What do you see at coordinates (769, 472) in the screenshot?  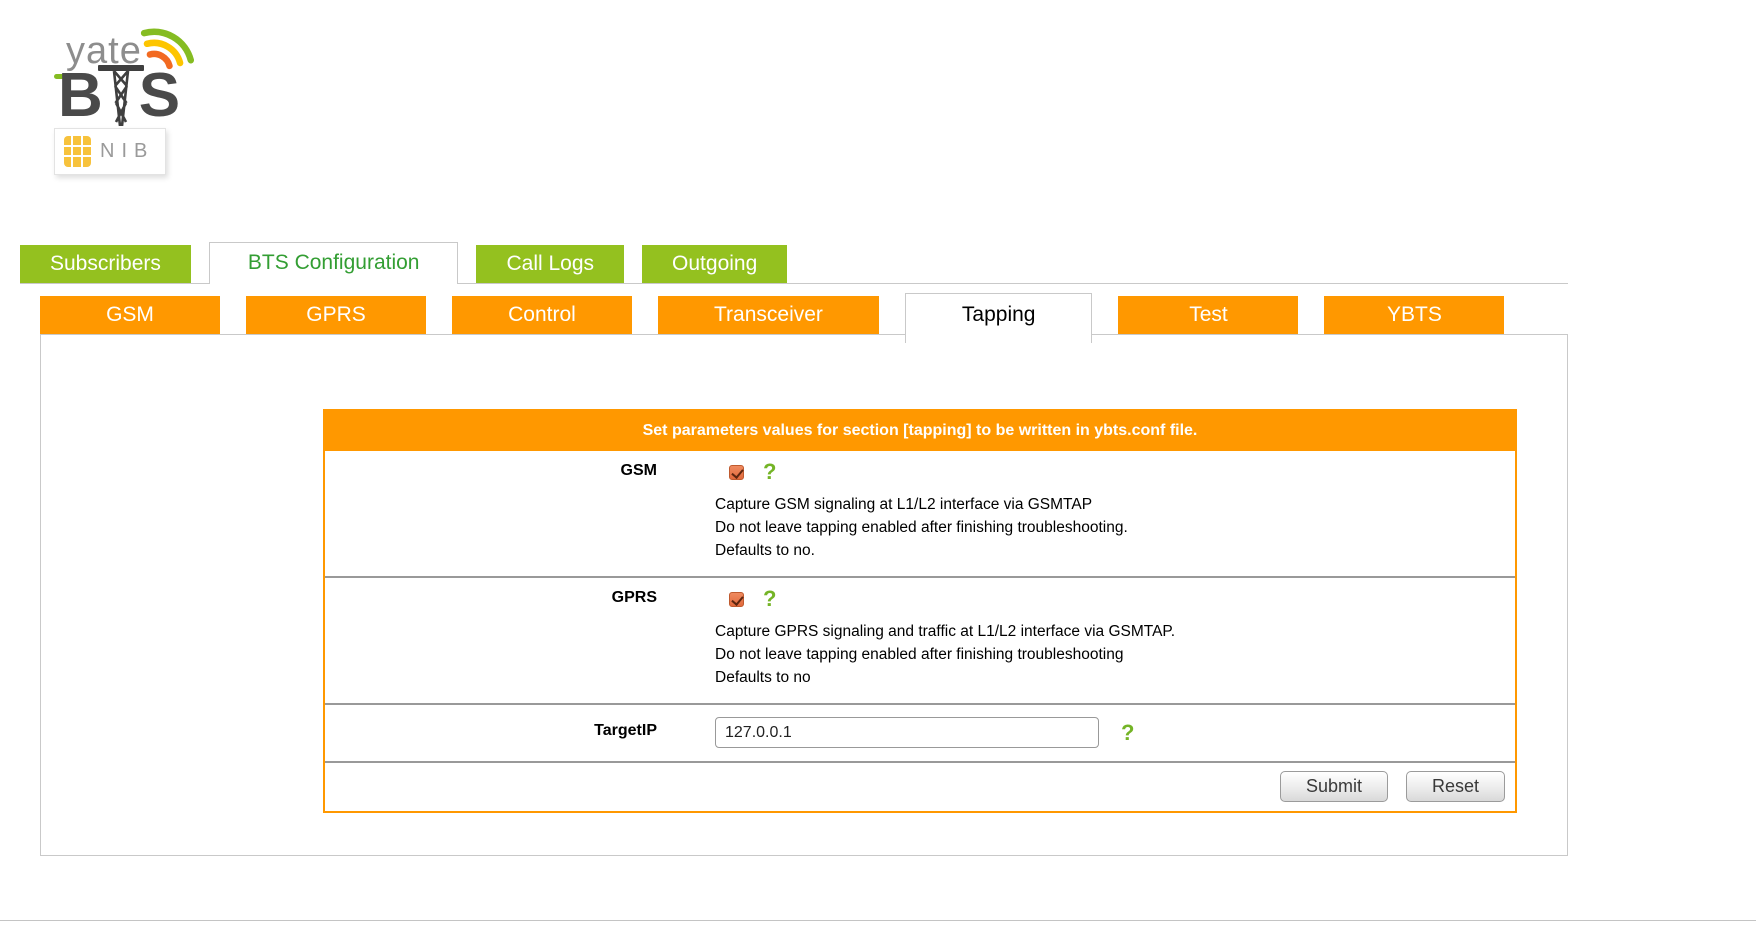 I see `gsm-help-icon: ?` at bounding box center [769, 472].